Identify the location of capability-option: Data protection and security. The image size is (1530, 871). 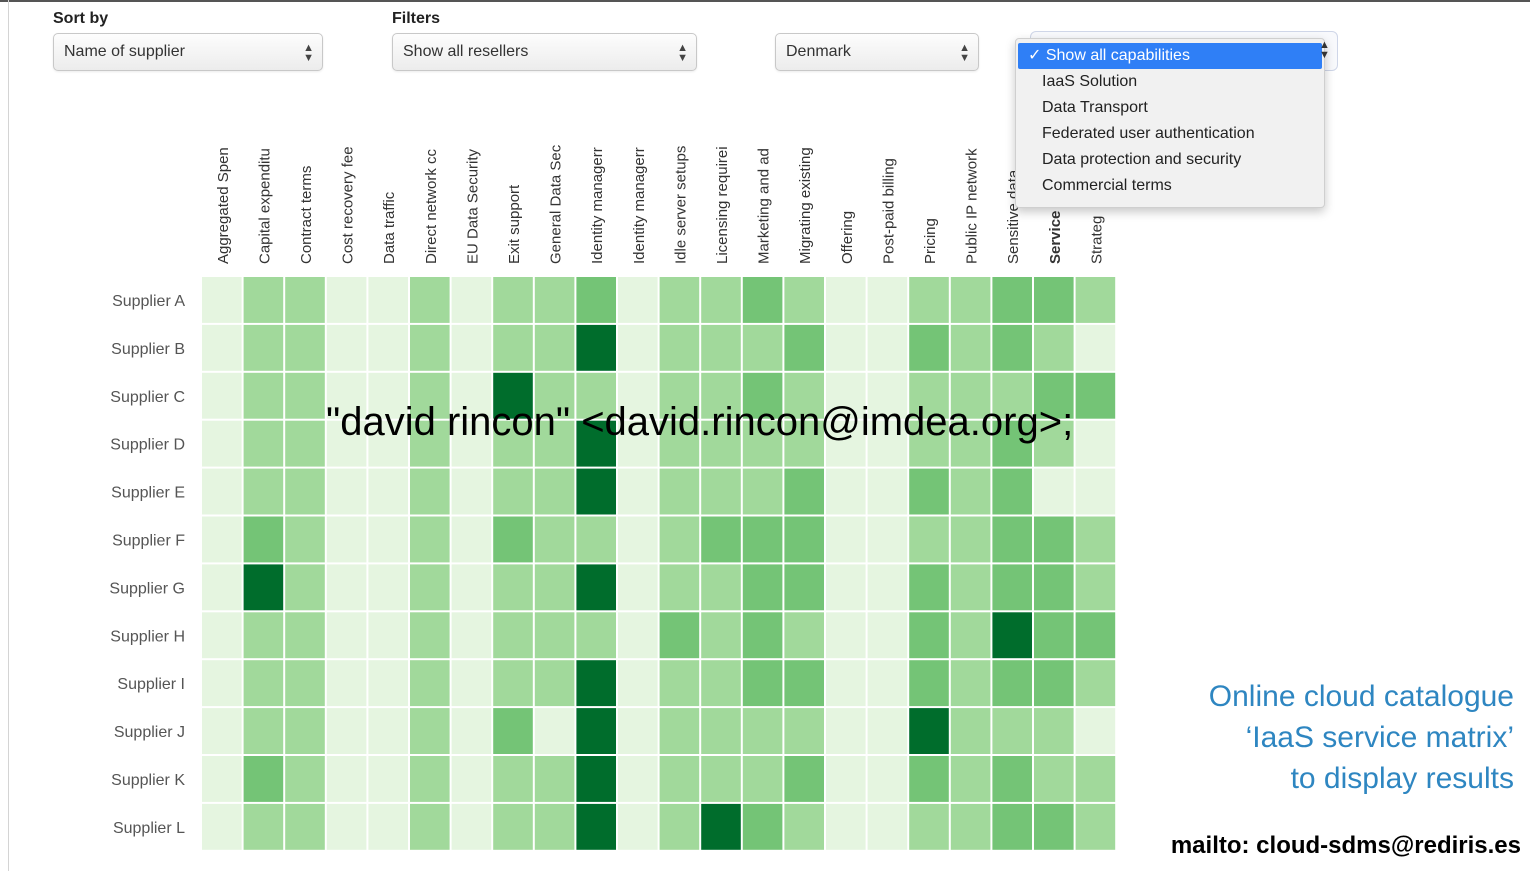
(1170, 160).